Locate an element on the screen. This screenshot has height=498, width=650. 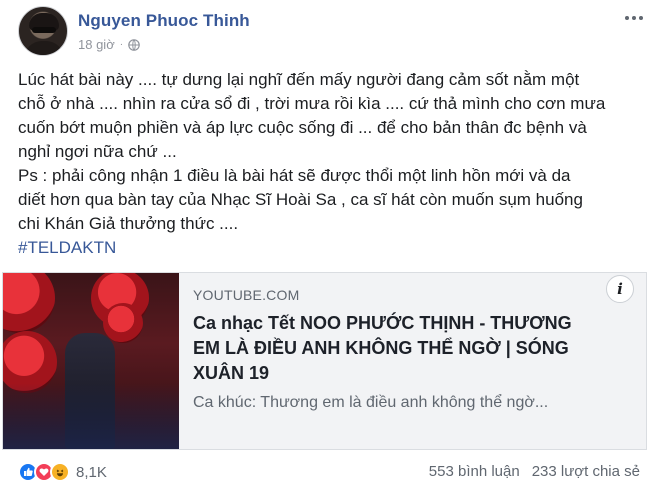
reaction-summary: 8,1K is located at coordinates (62, 472).